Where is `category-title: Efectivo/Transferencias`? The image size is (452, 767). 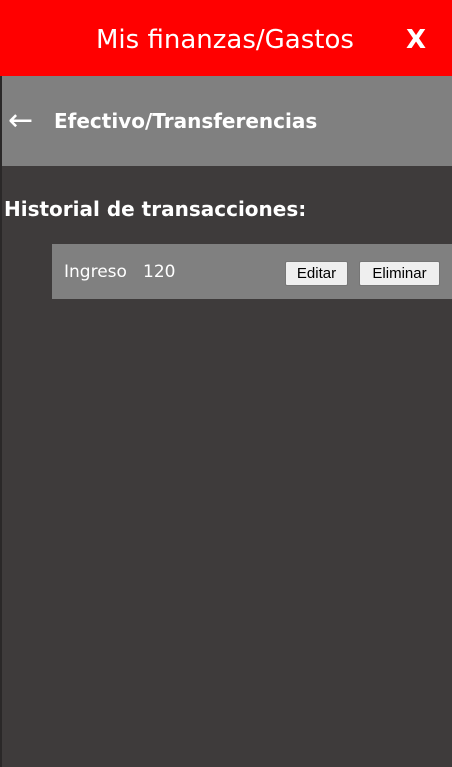 category-title: Efectivo/Transferencias is located at coordinates (186, 121).